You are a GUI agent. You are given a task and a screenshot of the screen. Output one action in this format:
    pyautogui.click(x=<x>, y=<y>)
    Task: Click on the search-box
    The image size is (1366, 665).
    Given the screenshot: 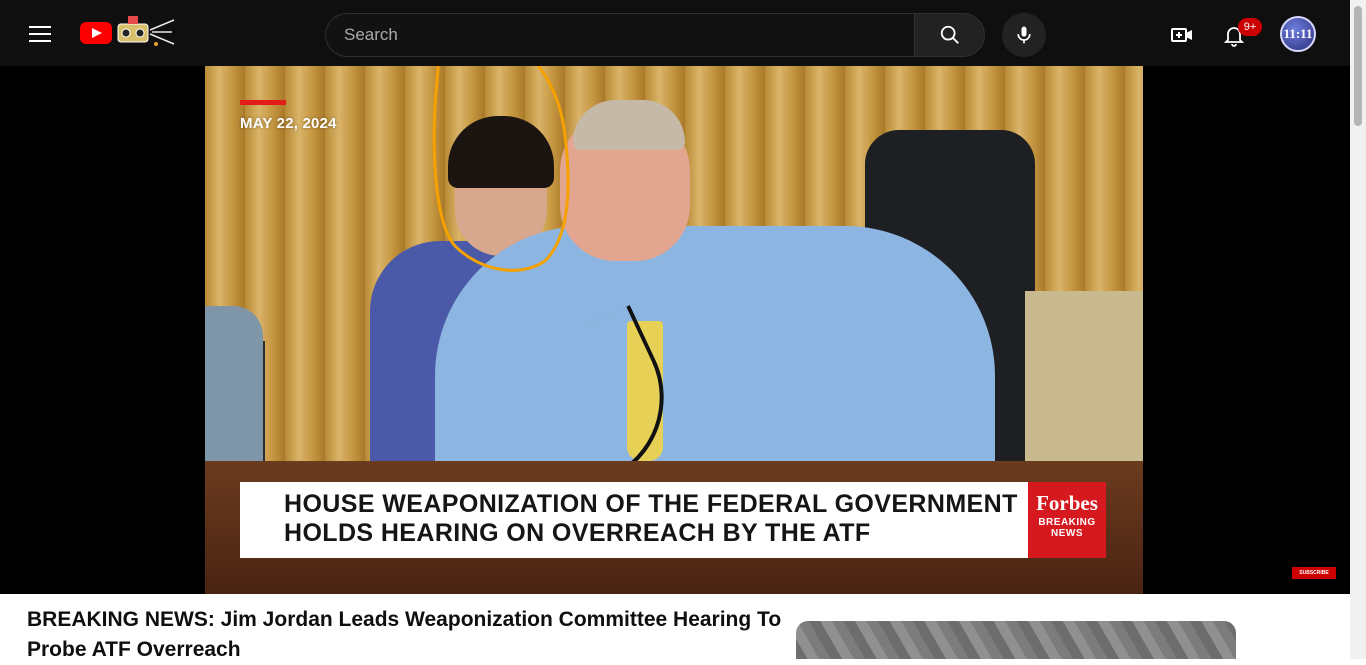 What is the action you would take?
    pyautogui.click(x=620, y=35)
    